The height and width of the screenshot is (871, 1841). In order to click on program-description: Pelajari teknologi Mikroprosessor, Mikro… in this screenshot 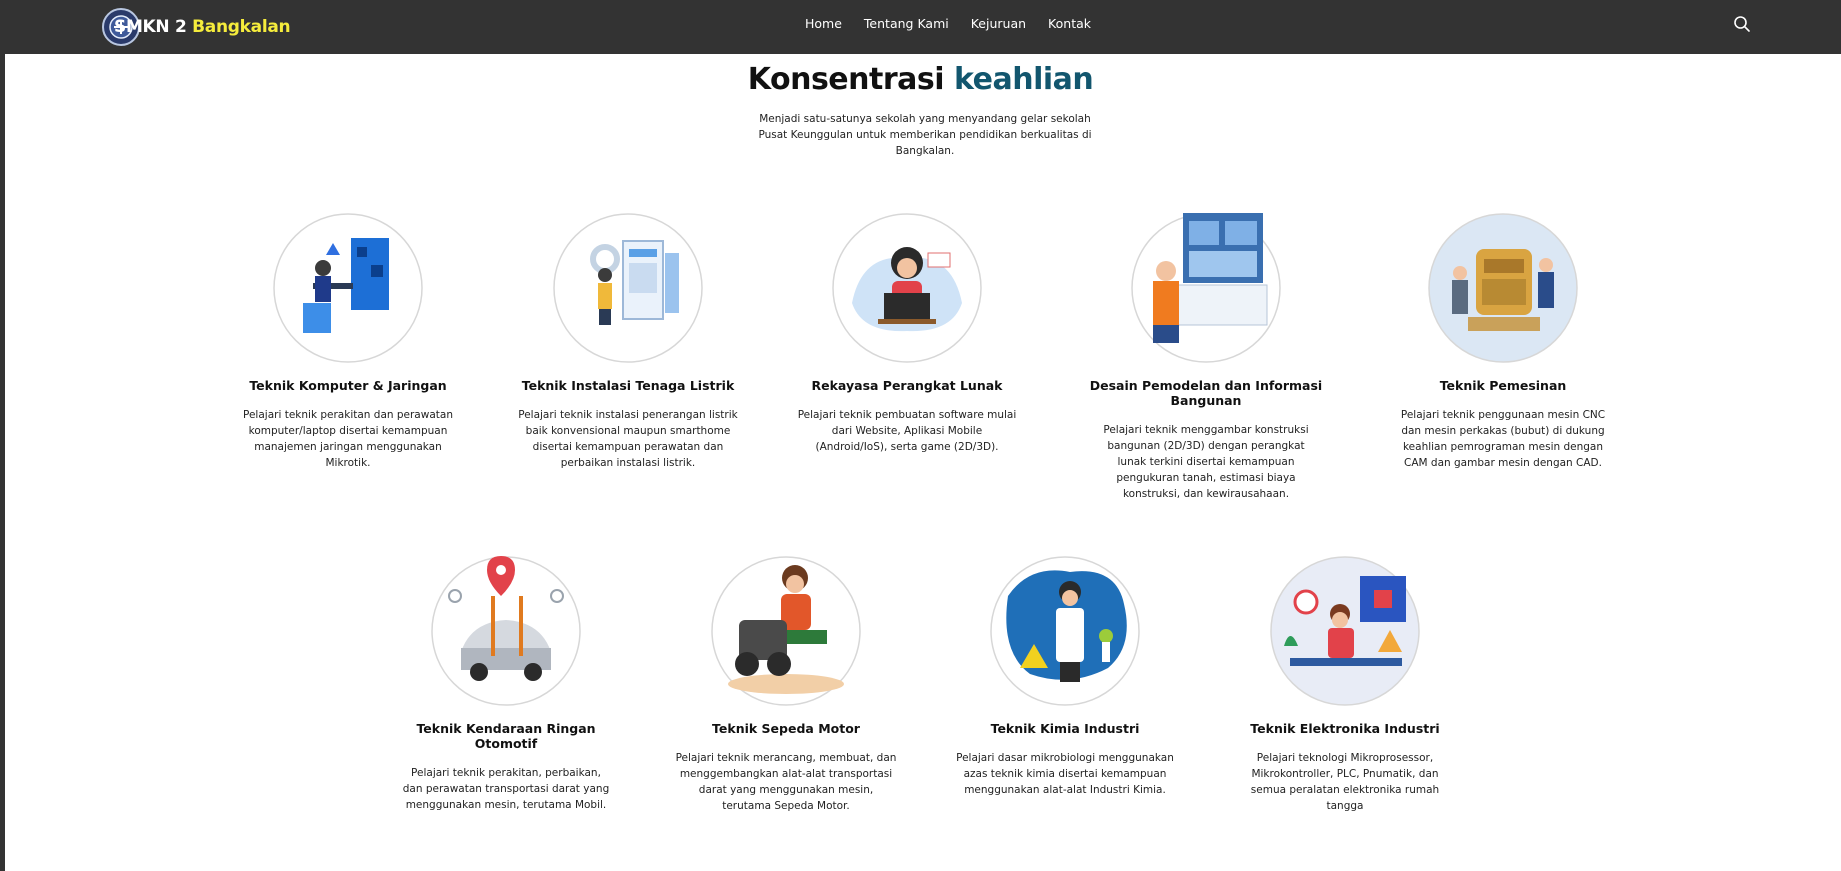, I will do `click(1345, 782)`.